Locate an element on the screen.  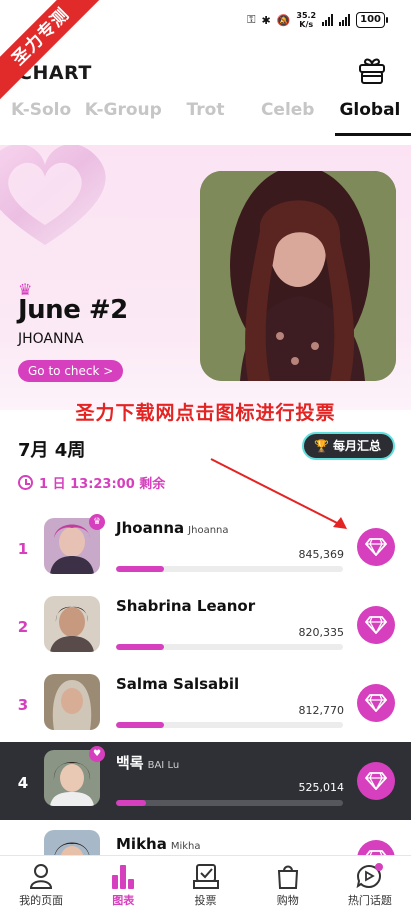
speed-value: 35.2 is located at coordinates (306, 15).